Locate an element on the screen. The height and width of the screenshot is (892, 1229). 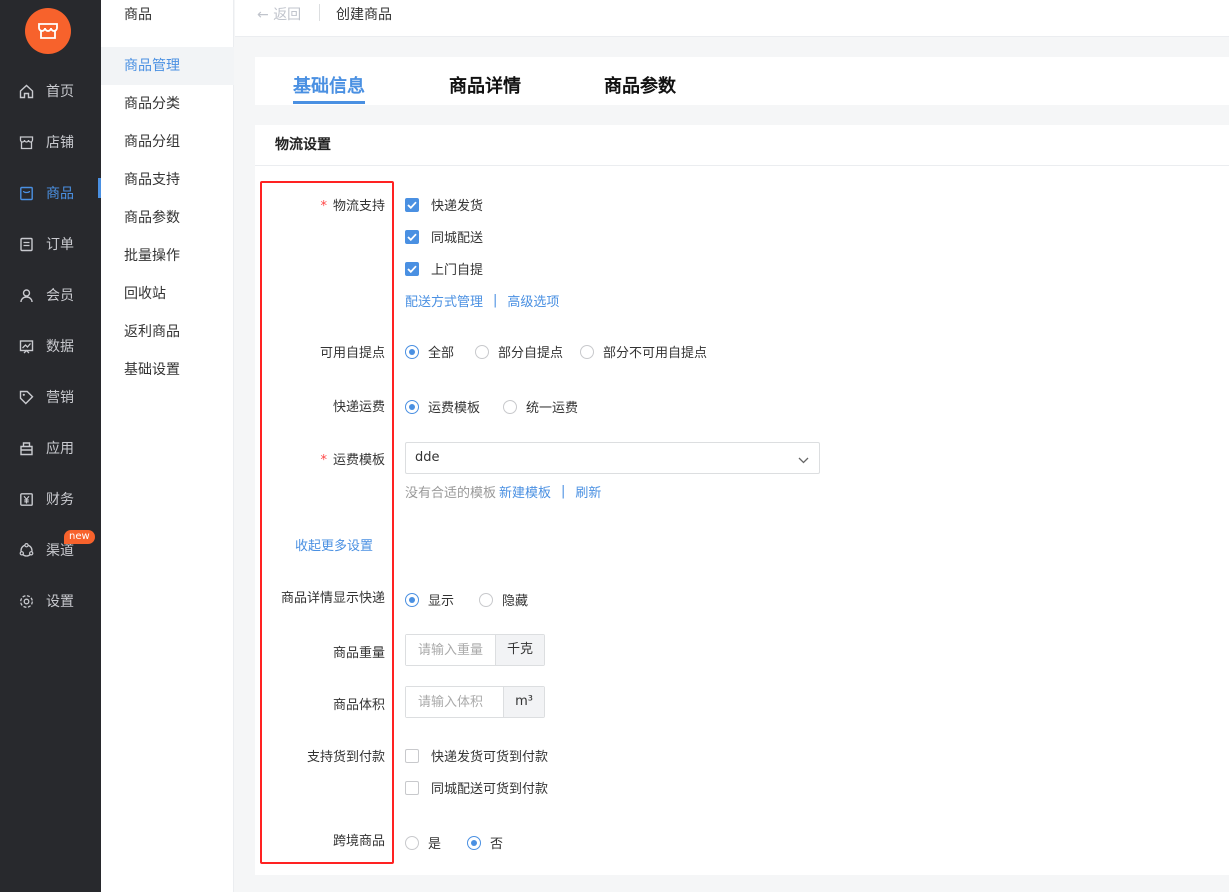
checkbox-express: 快递发货 is located at coordinates (444, 204).